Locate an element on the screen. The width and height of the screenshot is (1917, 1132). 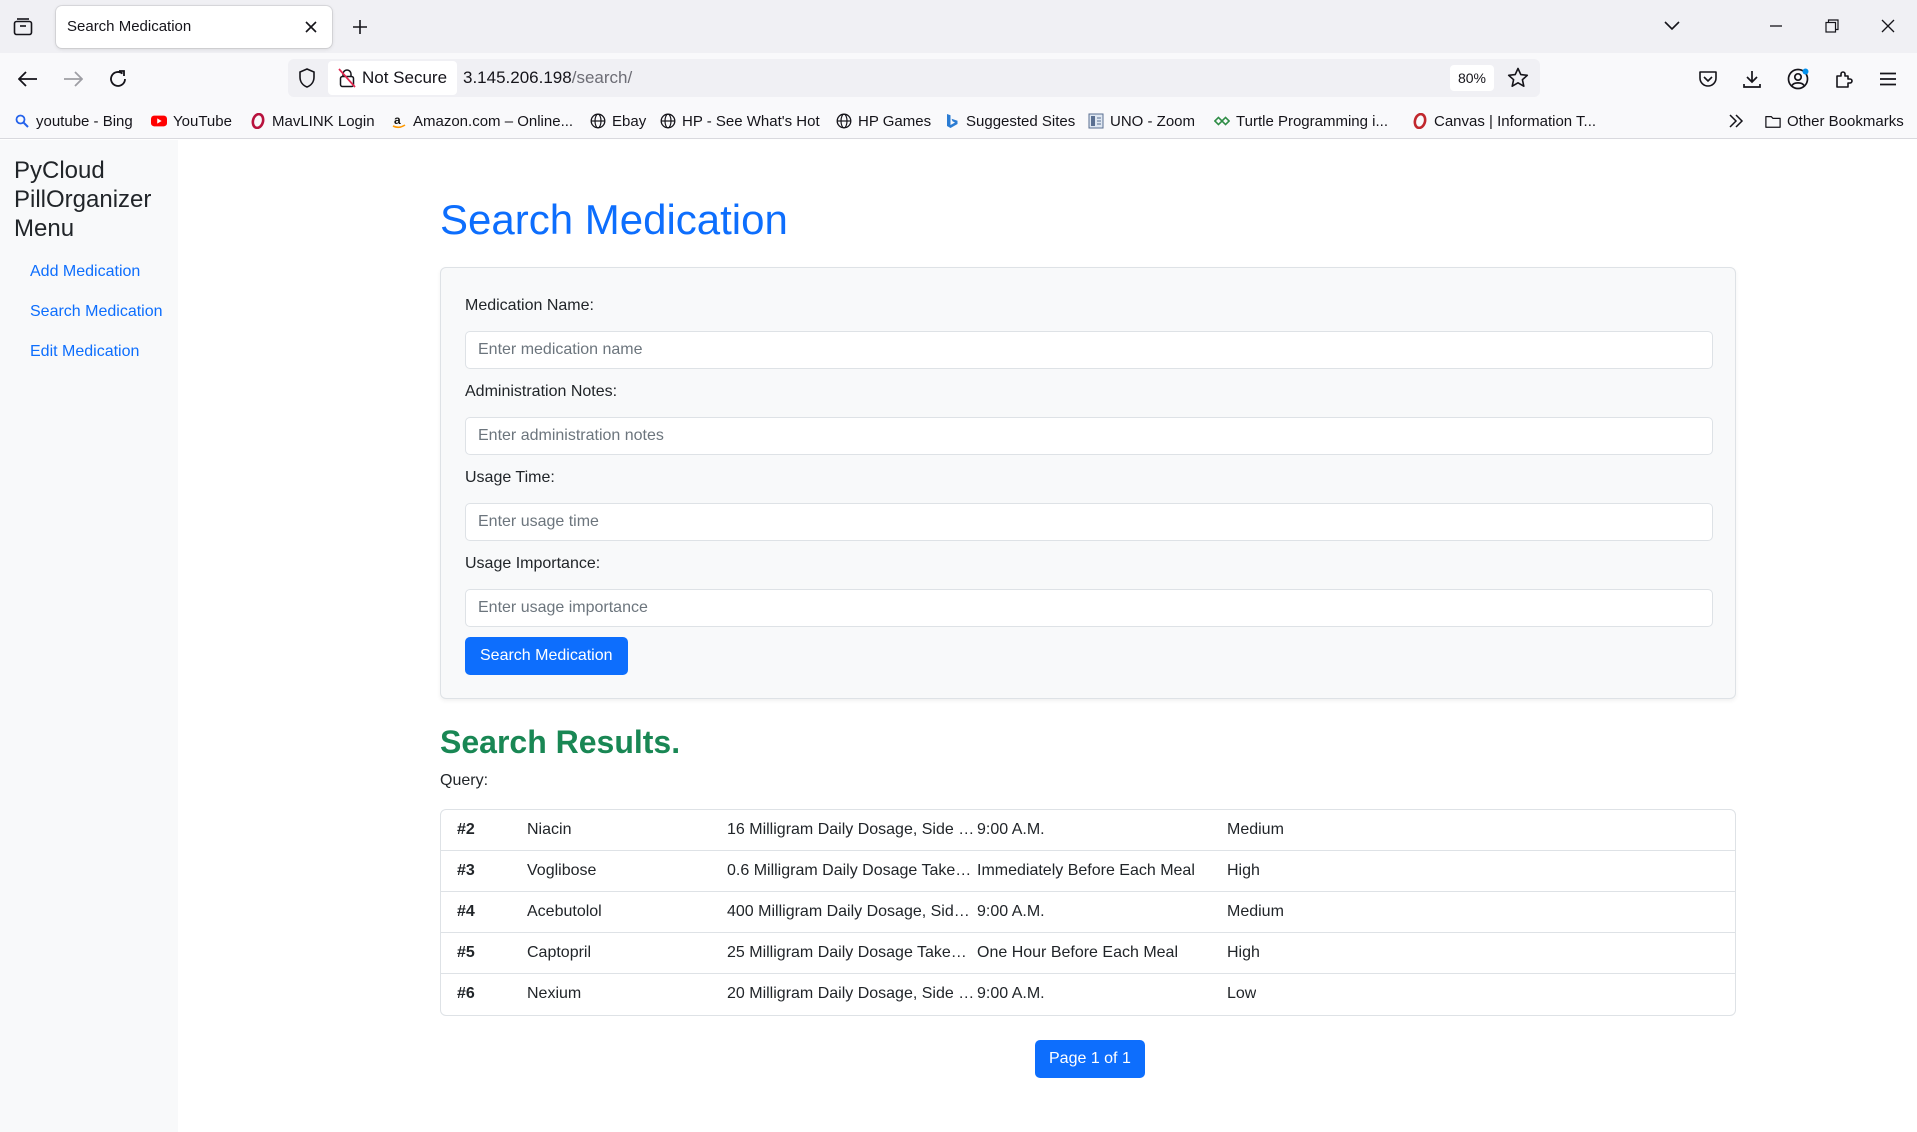
minimize-button is located at coordinates (1776, 26).